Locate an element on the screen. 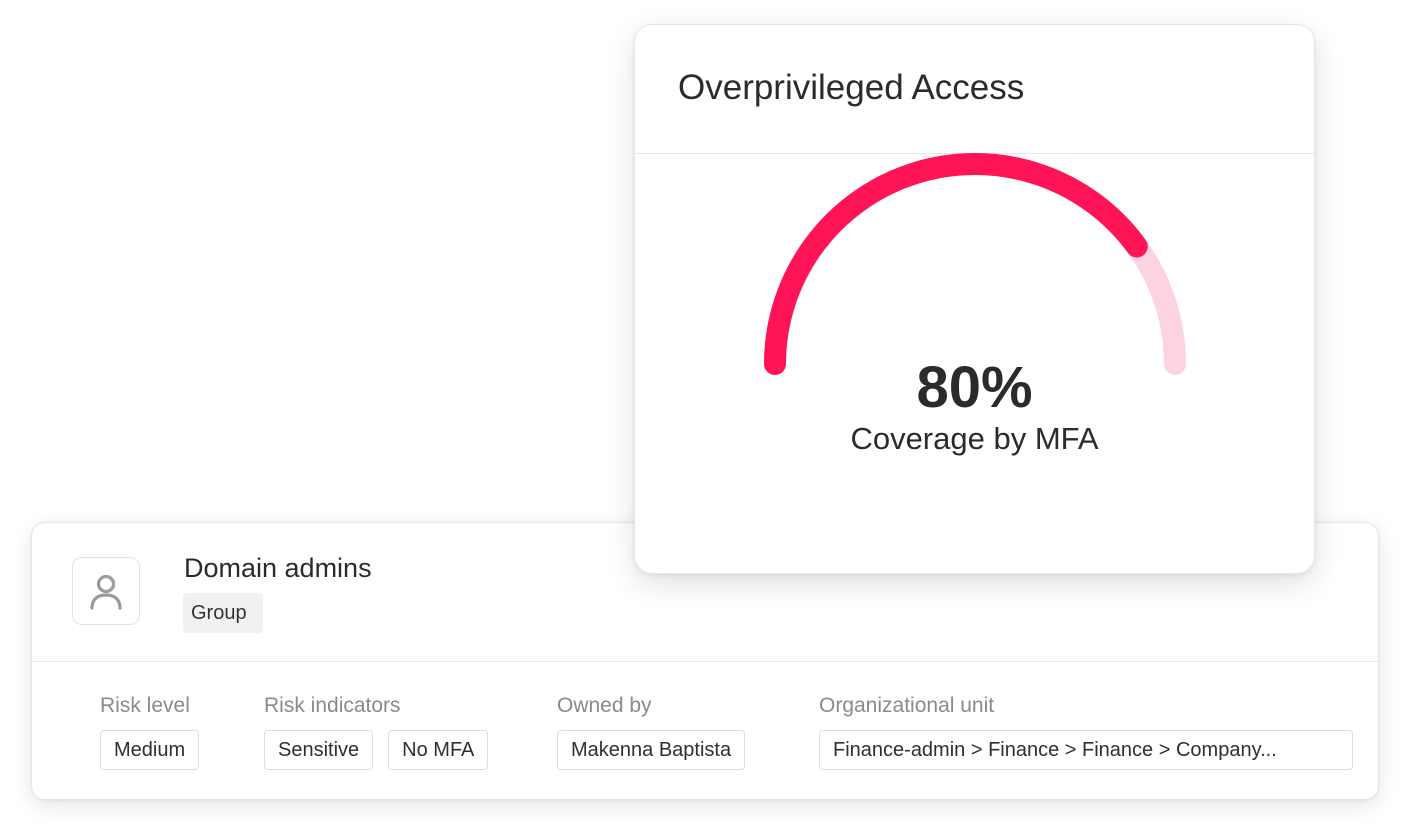  gauge-fill is located at coordinates (956, 264).